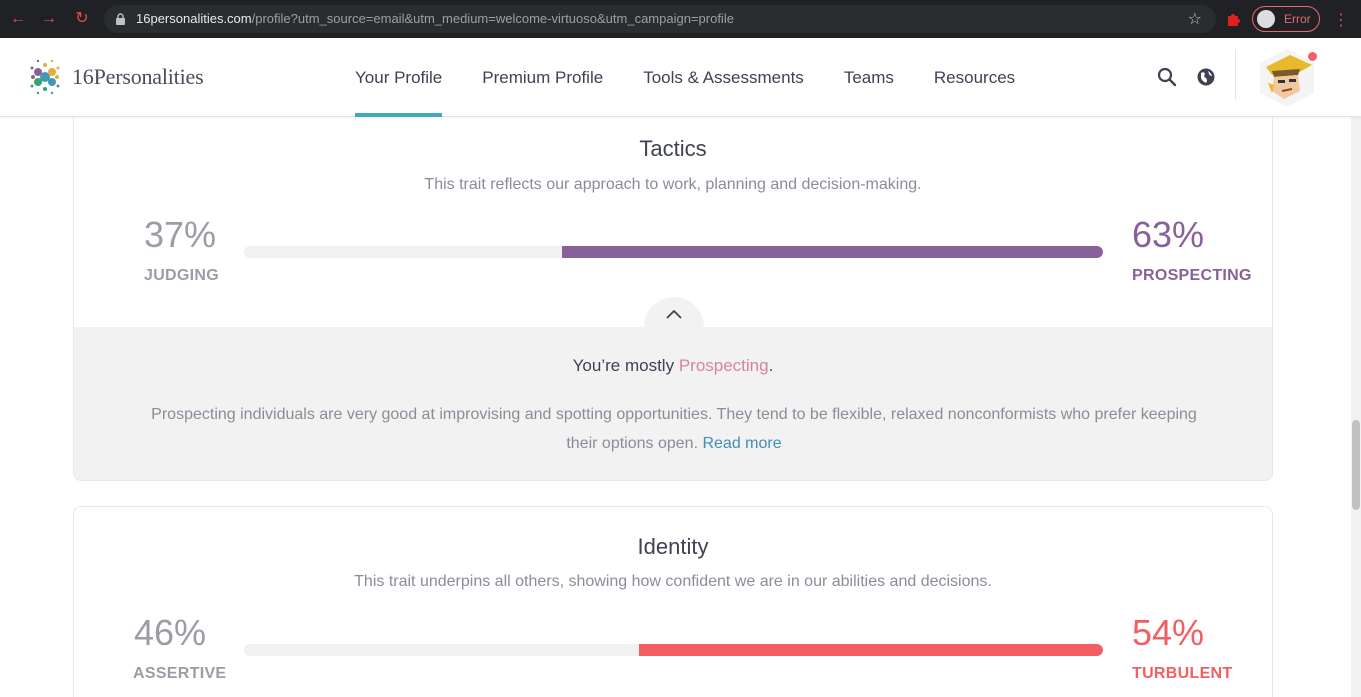  I want to click on profile-avatar-icon, so click(1266, 19).